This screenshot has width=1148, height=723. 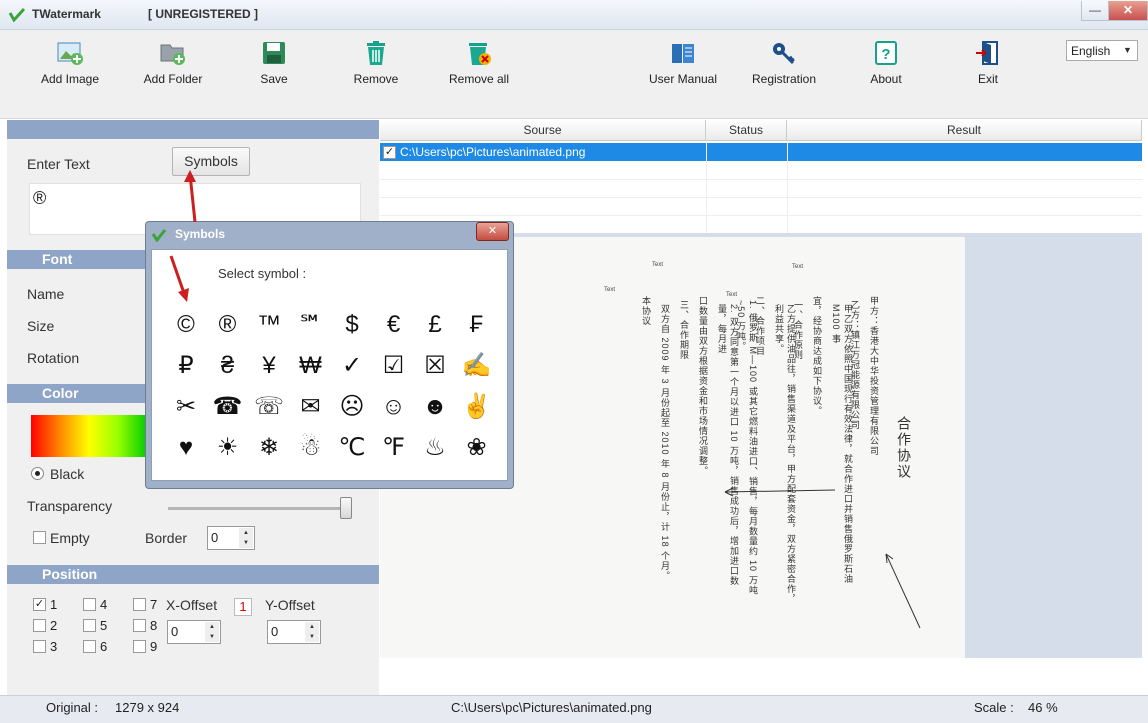 What do you see at coordinates (186, 407) in the screenshot?
I see `symbol-option: ✂` at bounding box center [186, 407].